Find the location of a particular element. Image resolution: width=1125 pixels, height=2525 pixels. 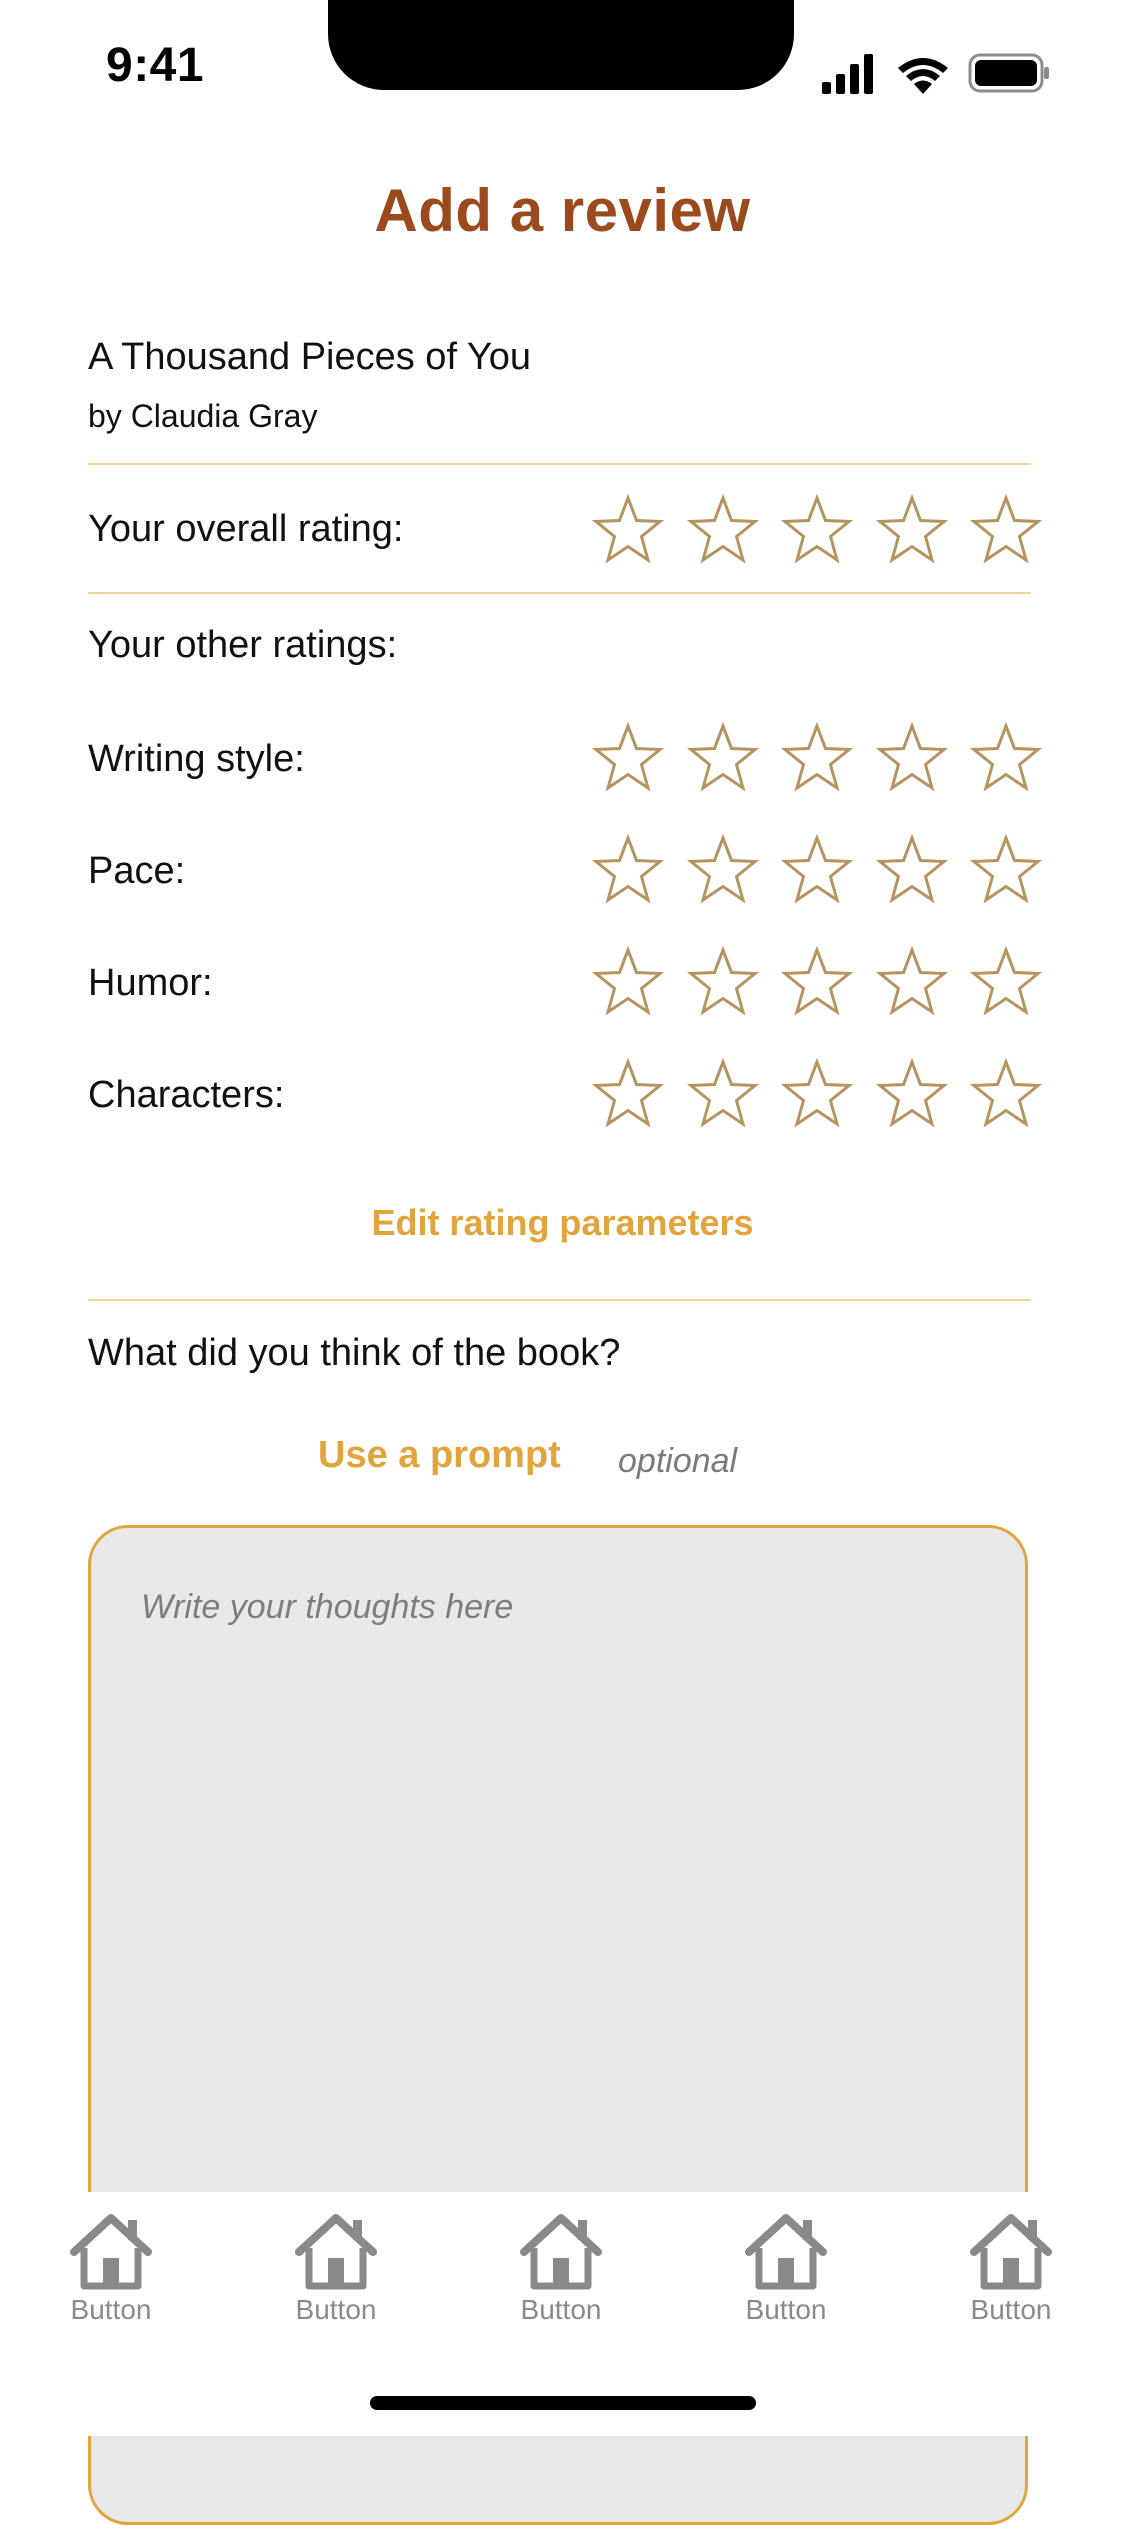

book-title: A Thousand Pieces of You is located at coordinates (309, 357).